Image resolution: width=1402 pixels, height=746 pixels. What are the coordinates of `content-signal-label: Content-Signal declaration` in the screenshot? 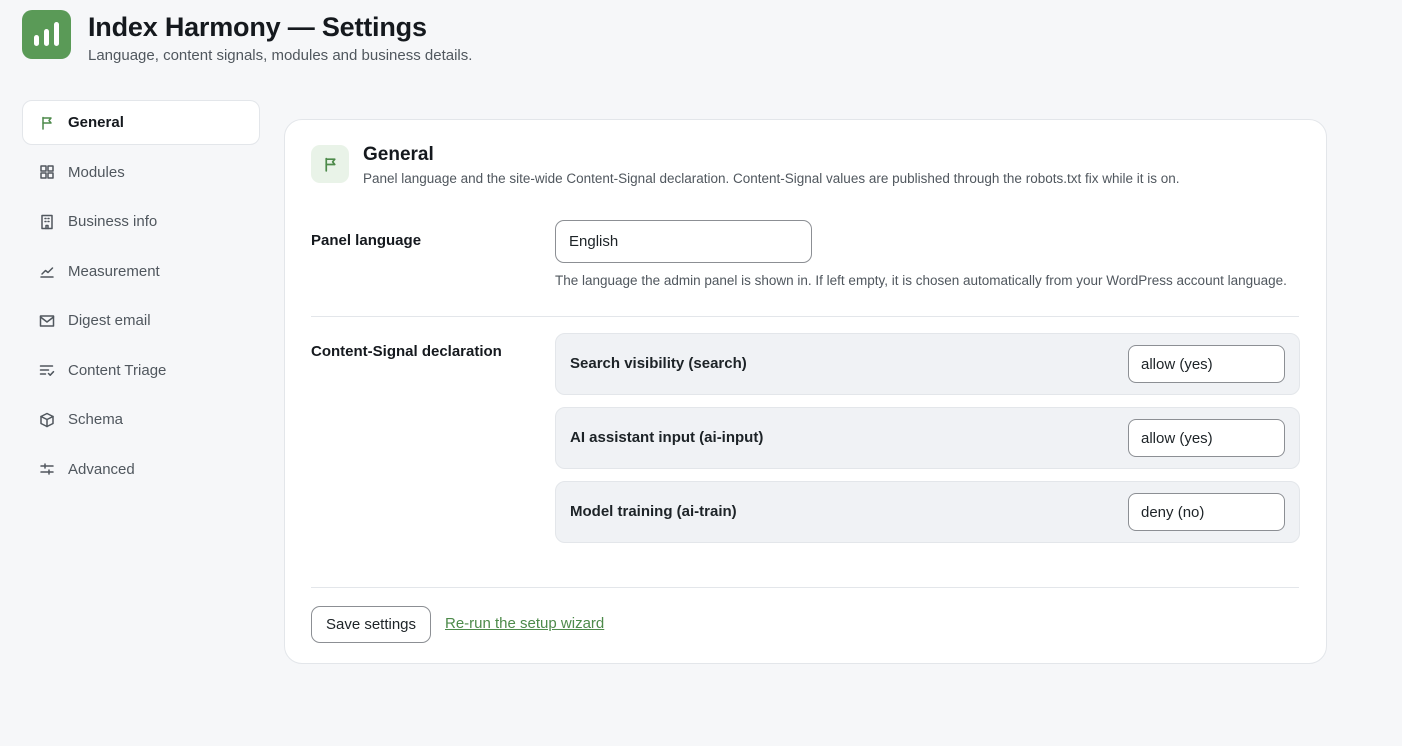 It's located at (406, 351).